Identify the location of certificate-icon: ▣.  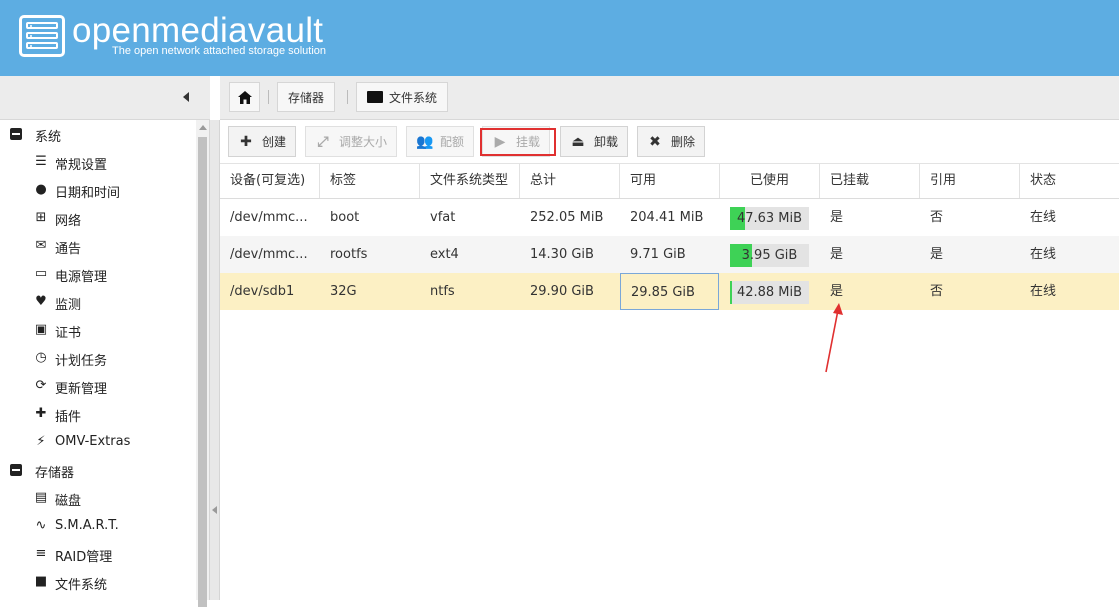
(41, 329).